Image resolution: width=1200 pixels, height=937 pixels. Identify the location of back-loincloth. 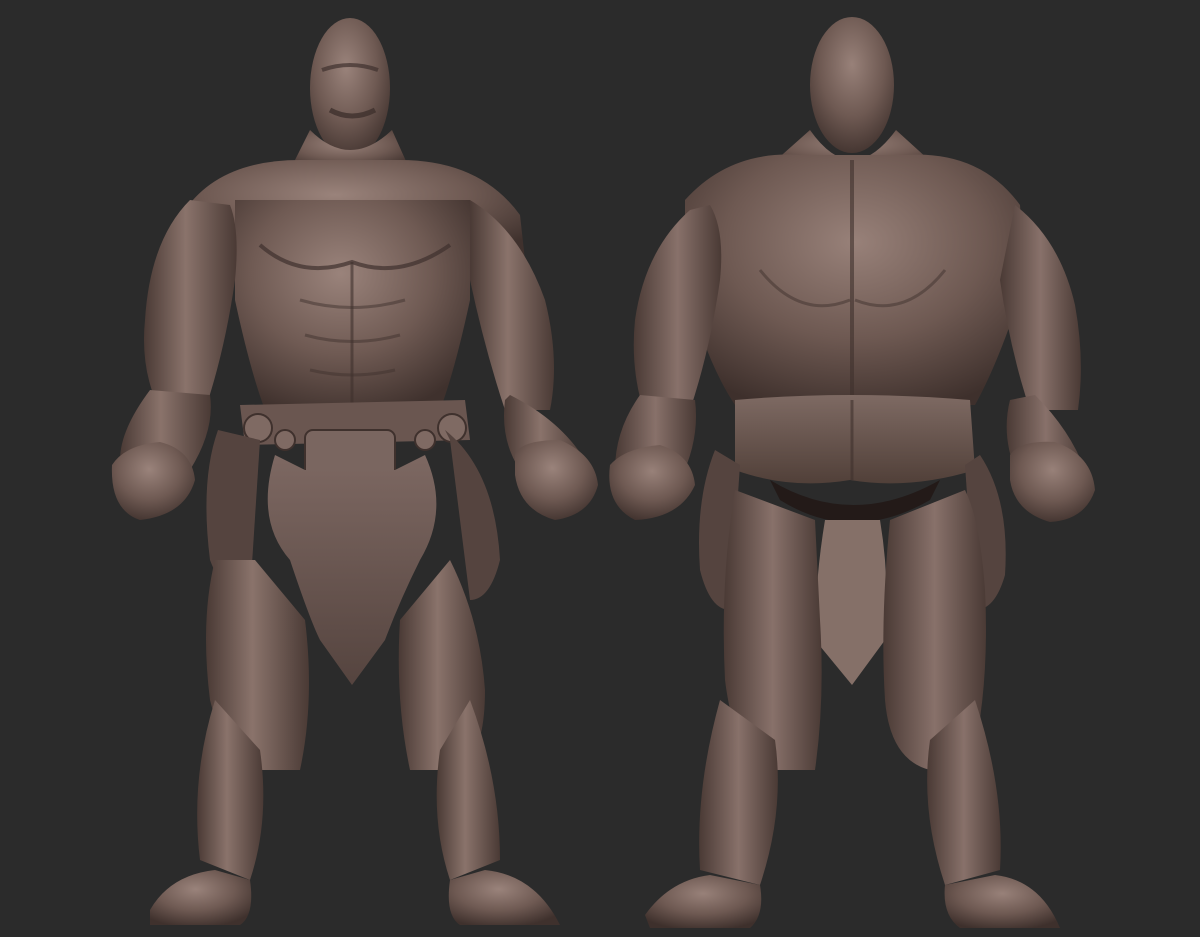
(851, 602).